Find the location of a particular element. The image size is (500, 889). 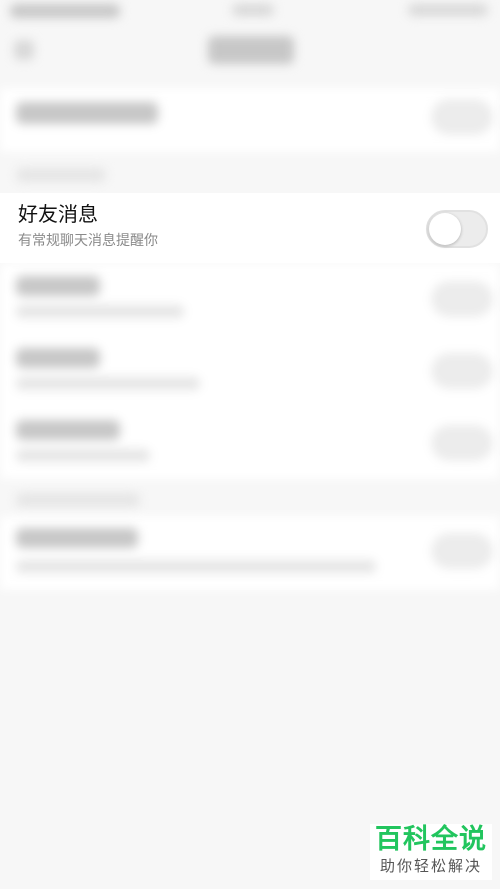

setting-row-5-sub is located at coordinates (196, 566).